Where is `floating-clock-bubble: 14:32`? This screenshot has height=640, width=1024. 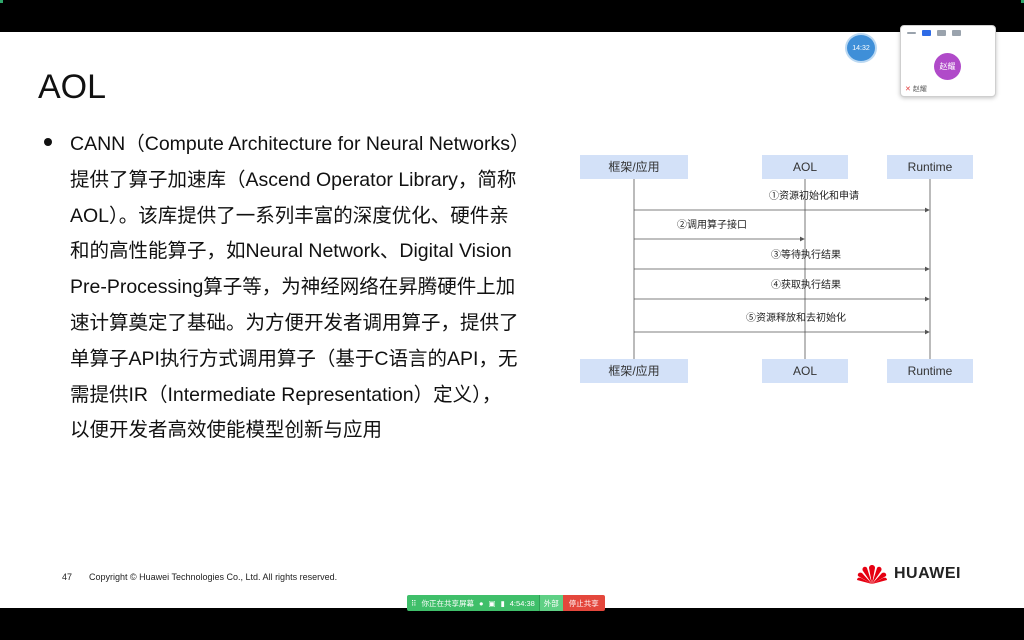
floating-clock-bubble: 14:32 is located at coordinates (861, 48).